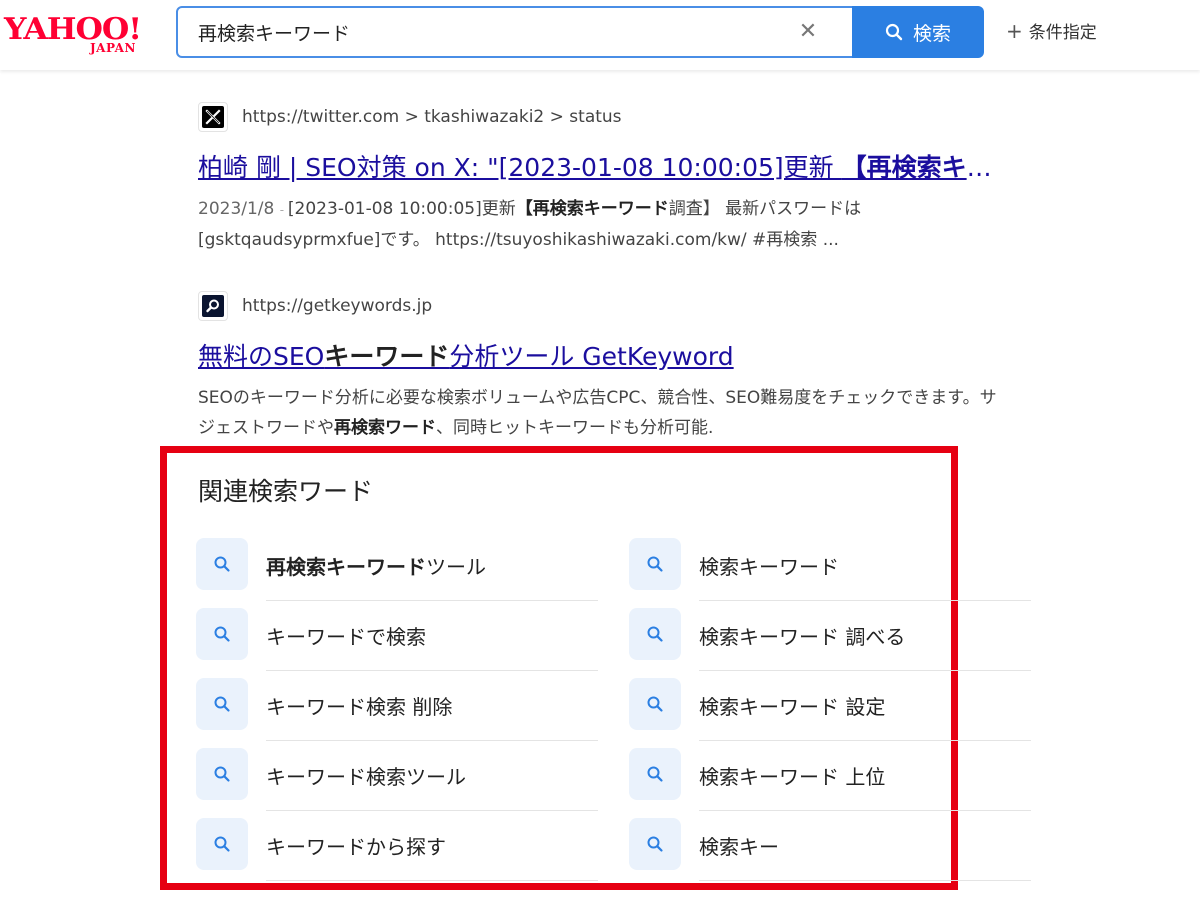  What do you see at coordinates (575, 428) in the screenshot?
I see `text-segment: 、同時ヒットキーワードも分析可能.` at bounding box center [575, 428].